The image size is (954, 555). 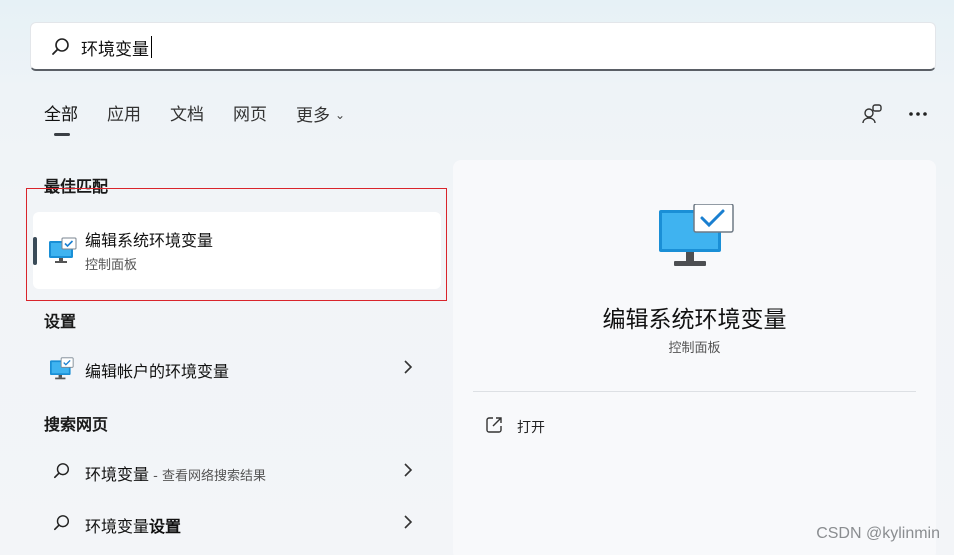 I want to click on tab-label: 应用, so click(x=124, y=115).